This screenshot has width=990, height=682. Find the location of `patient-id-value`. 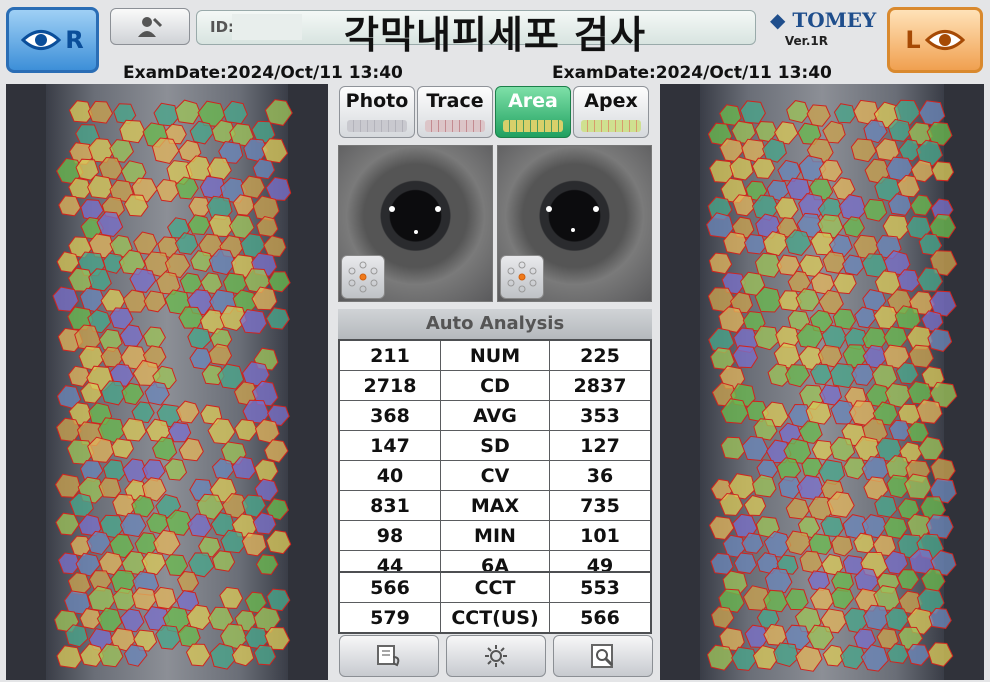

patient-id-value is located at coordinates (267, 27).